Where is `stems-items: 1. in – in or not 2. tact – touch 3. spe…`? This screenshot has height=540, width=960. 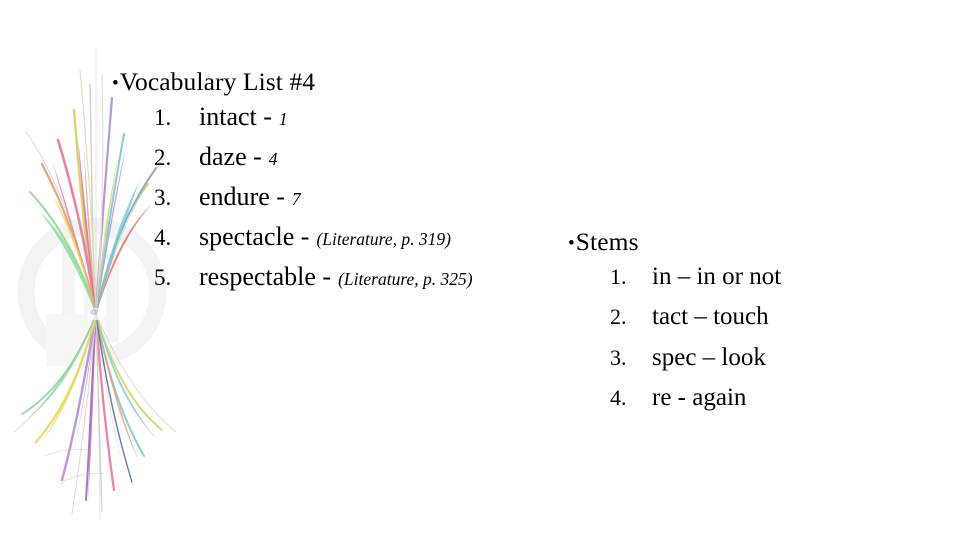
stems-items: 1. in – in or not 2. tact – touch 3. spe… is located at coordinates (753, 338).